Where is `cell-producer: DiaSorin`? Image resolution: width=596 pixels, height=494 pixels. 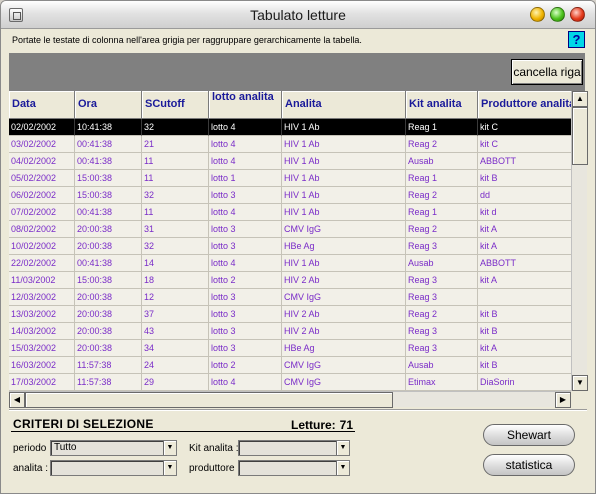 cell-producer: DiaSorin is located at coordinates (524, 382).